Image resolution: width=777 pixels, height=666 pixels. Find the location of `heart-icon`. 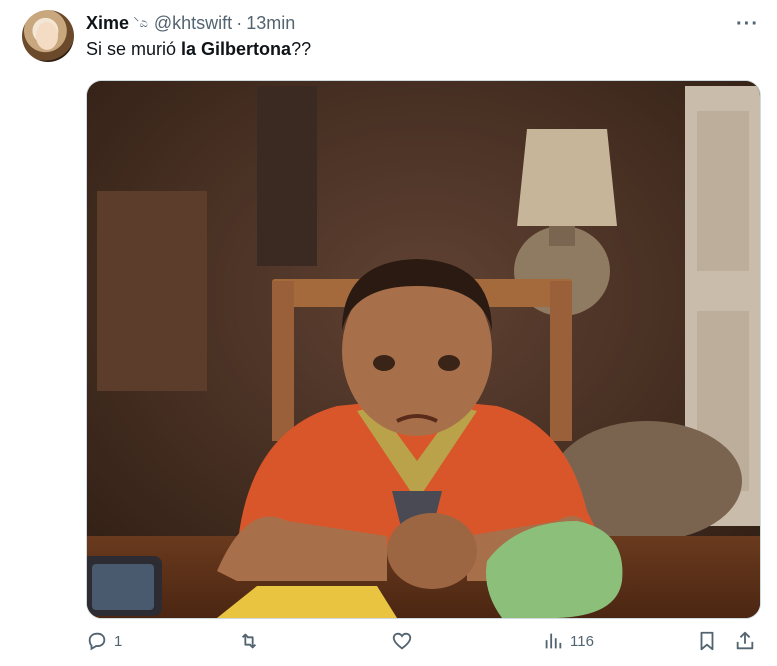

heart-icon is located at coordinates (402, 641).